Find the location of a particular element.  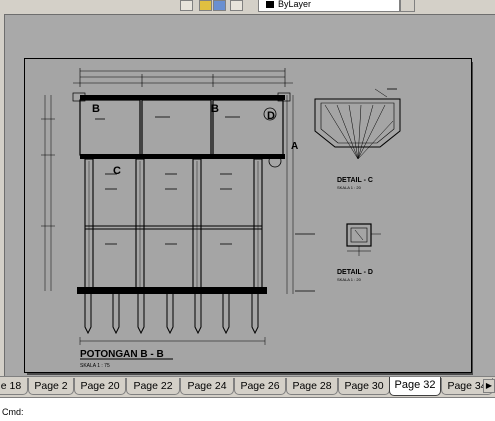

upper-cells is located at coordinates (181, 127).